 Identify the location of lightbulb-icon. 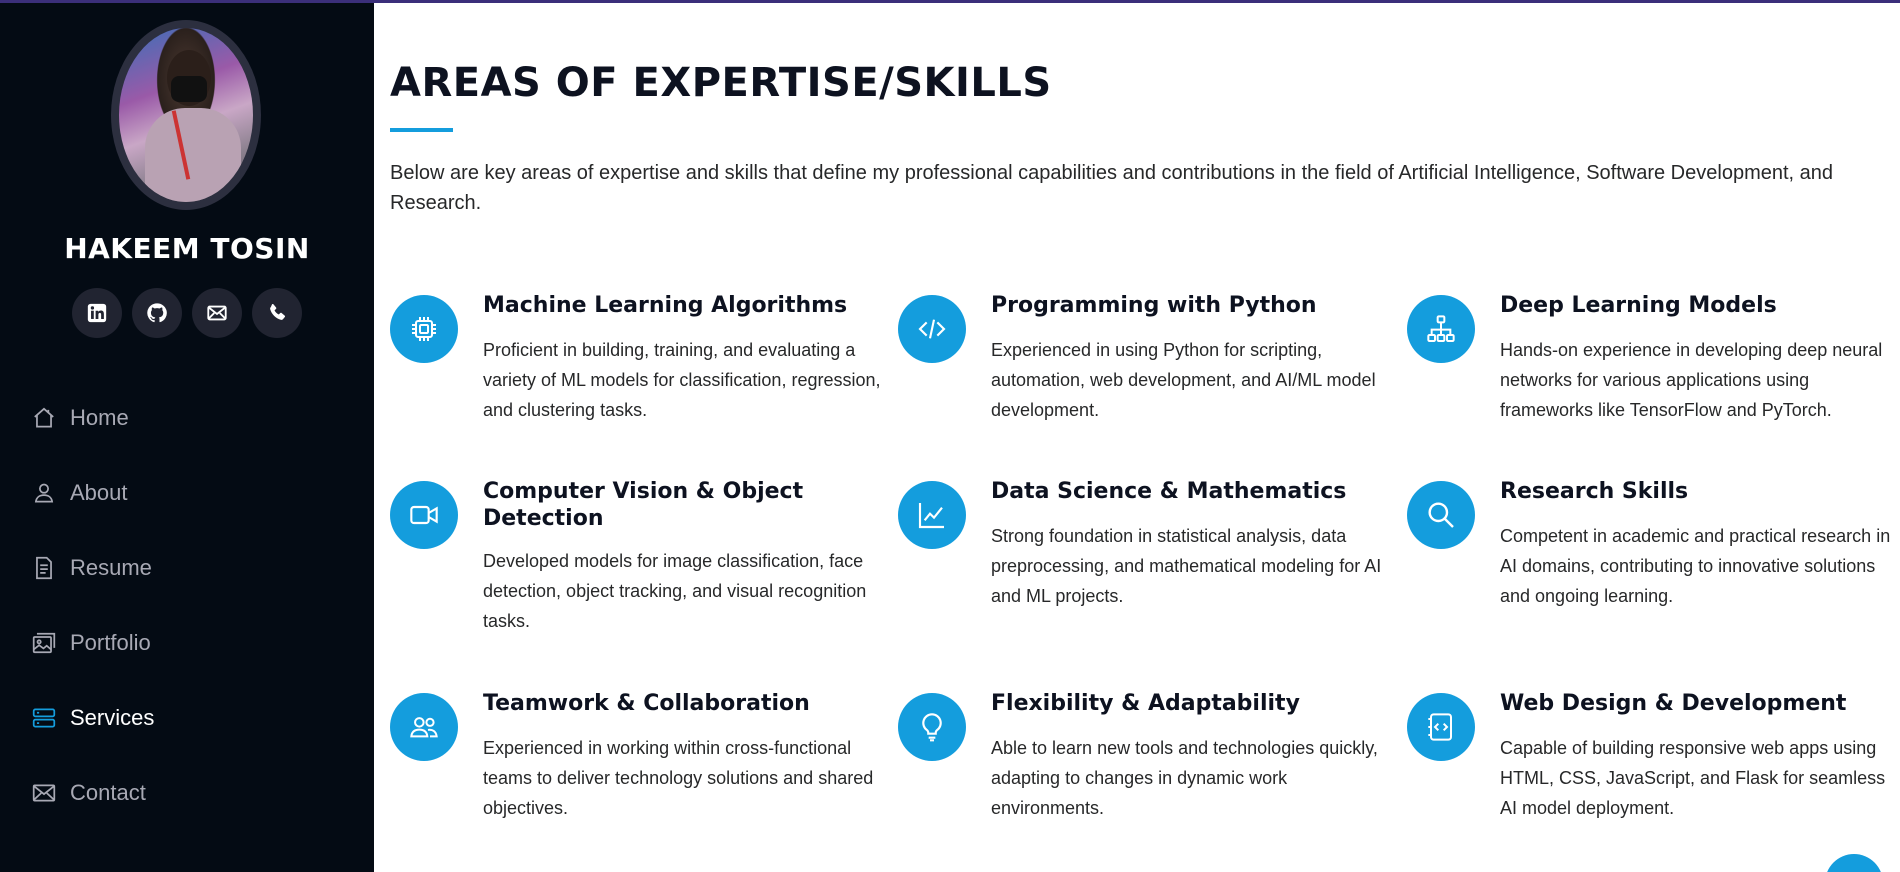
(932, 727).